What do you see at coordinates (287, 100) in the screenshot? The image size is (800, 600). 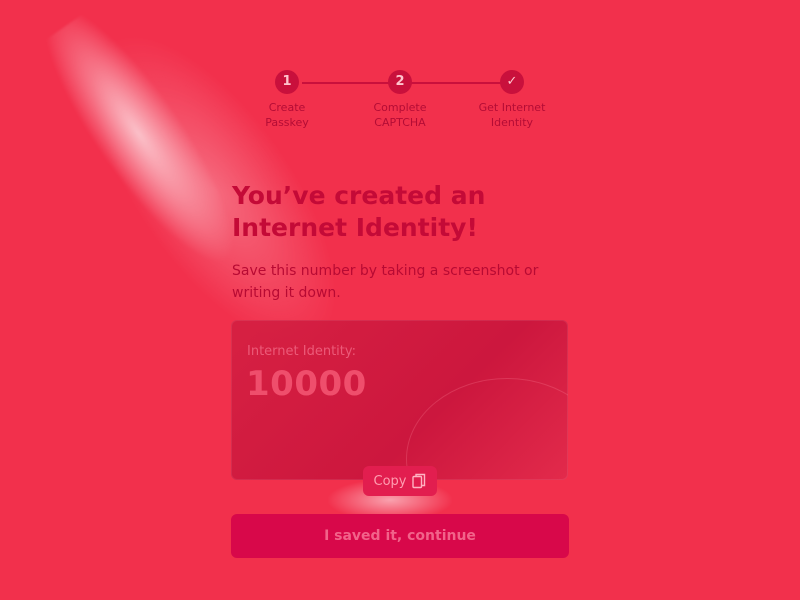 I see `step-create-passkey: 1 Create Passkey` at bounding box center [287, 100].